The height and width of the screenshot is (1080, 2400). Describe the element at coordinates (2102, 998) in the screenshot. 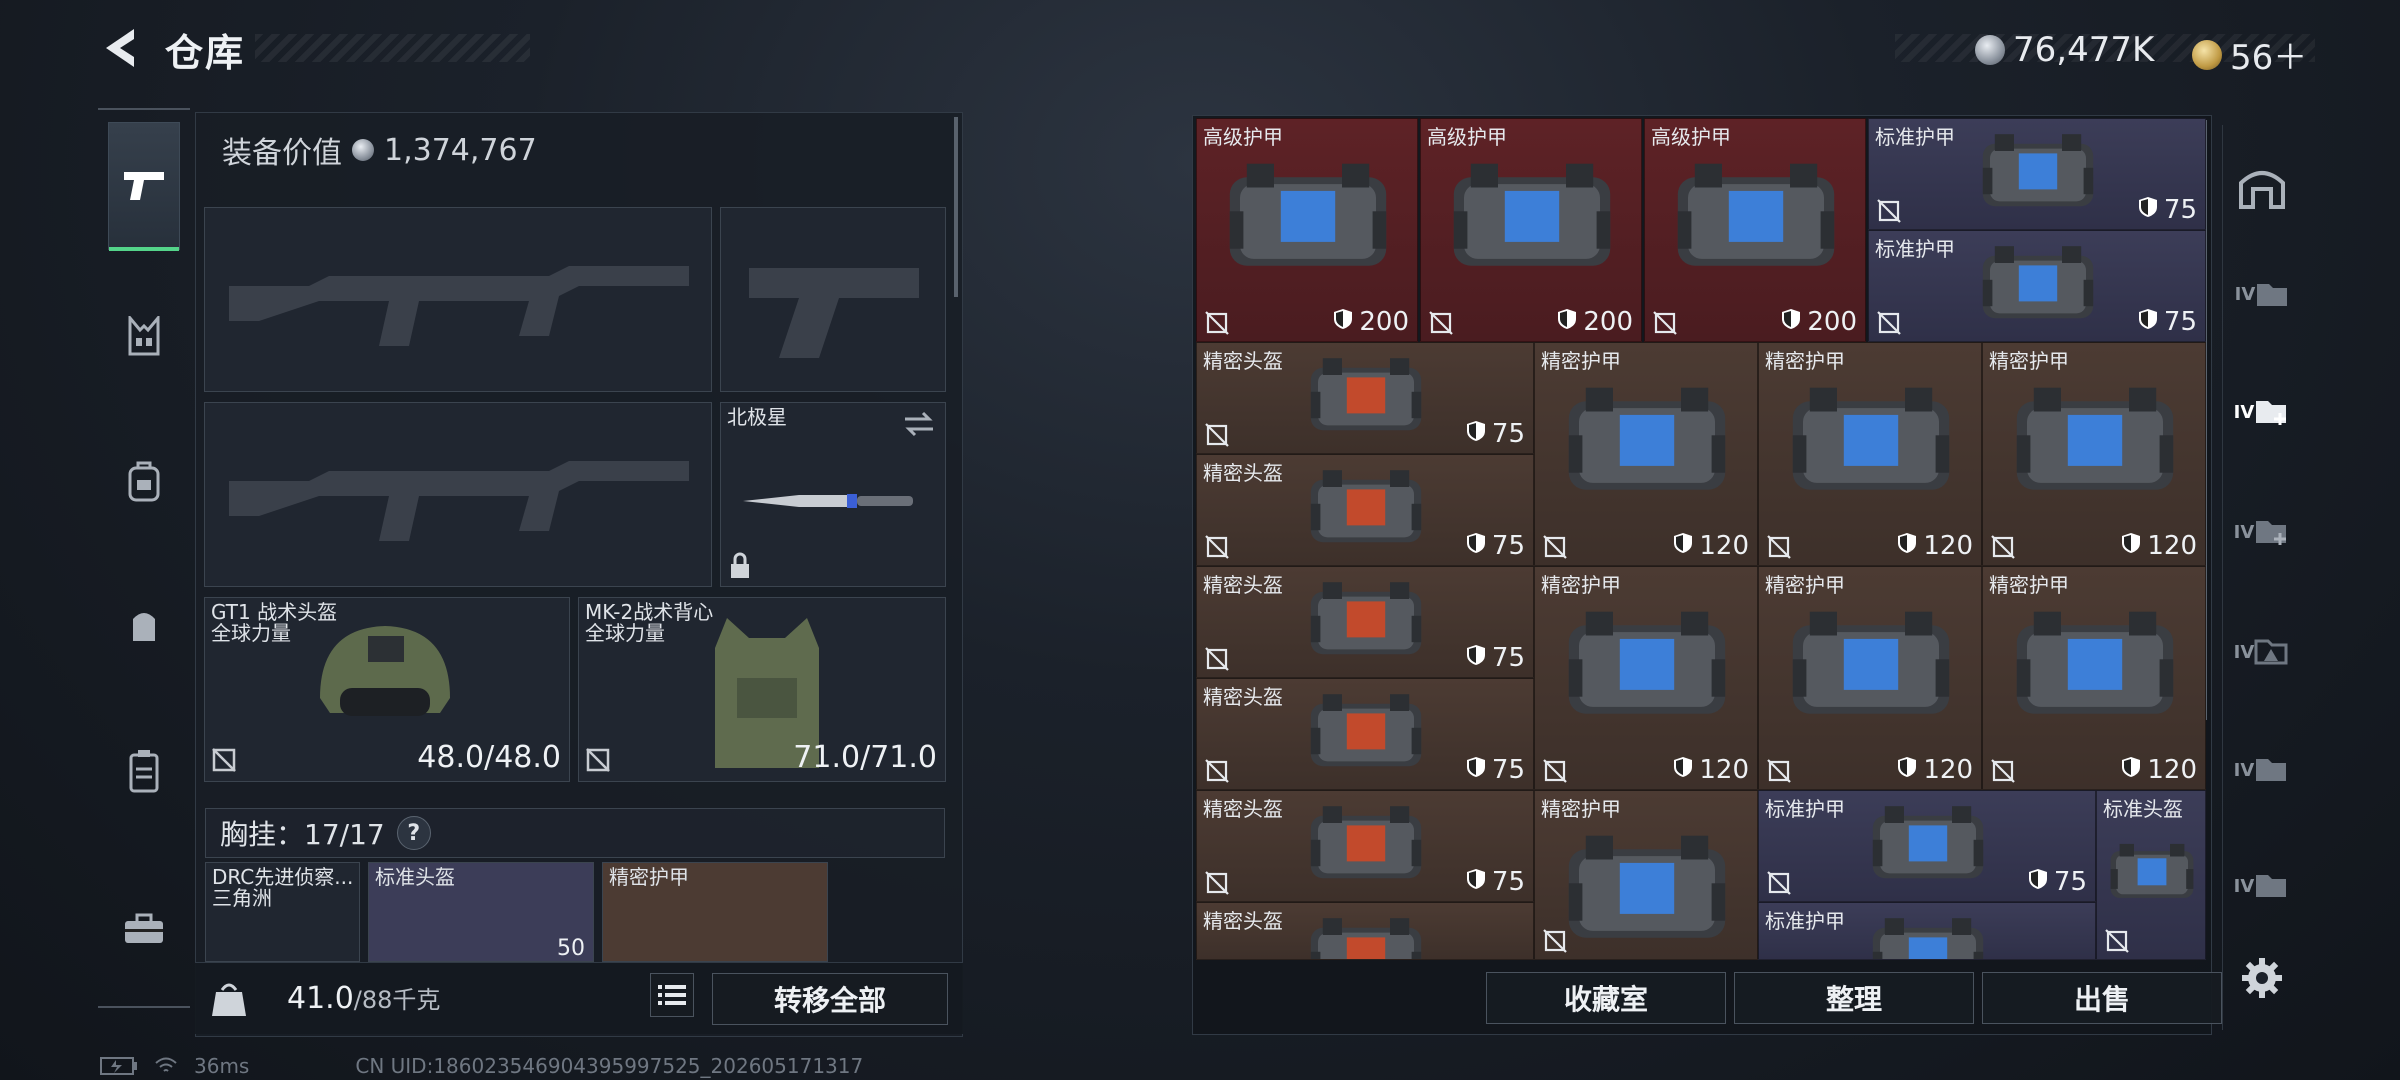

I see `sell-button: 出售` at that location.